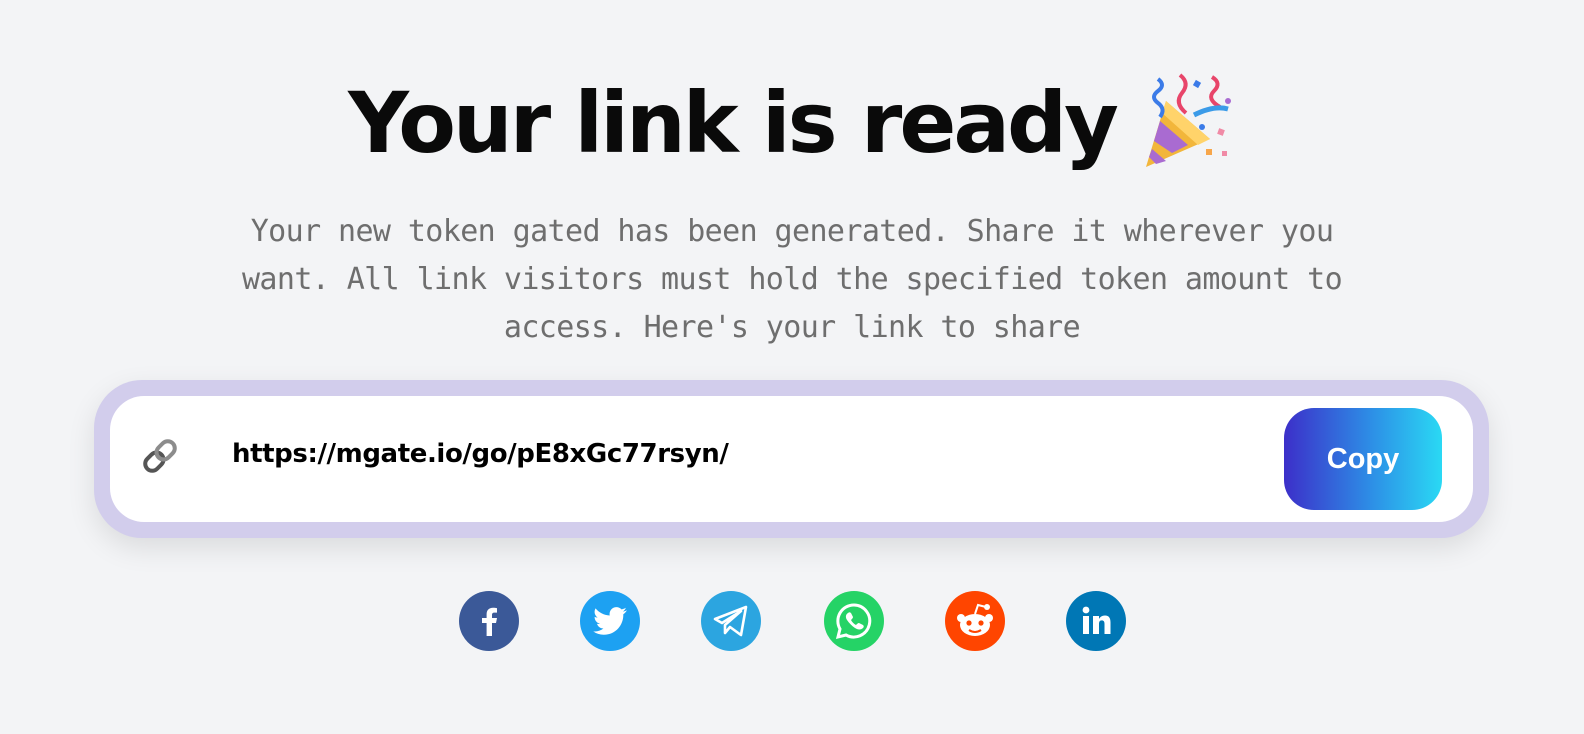 This screenshot has width=1584, height=734. What do you see at coordinates (733, 123) in the screenshot?
I see `page-title: Your link is ready` at bounding box center [733, 123].